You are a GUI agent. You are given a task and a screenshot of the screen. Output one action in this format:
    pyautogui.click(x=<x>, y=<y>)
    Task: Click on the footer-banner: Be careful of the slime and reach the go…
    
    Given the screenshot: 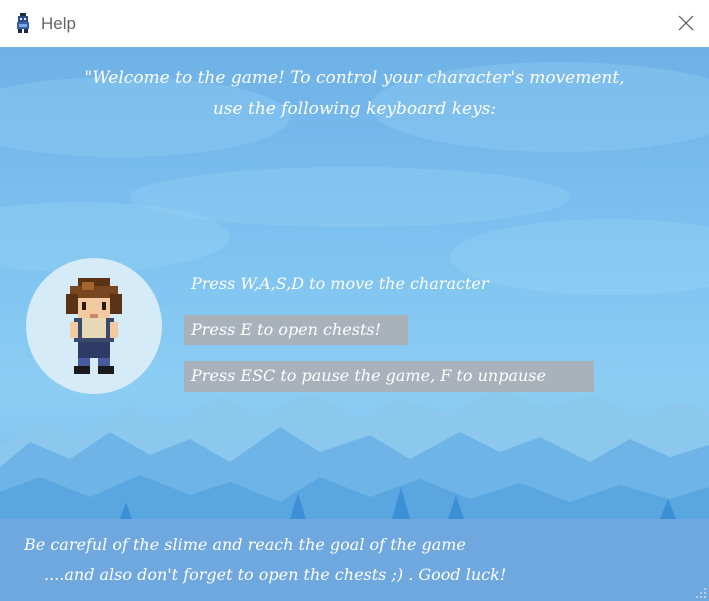 What is the action you would take?
    pyautogui.click(x=354, y=560)
    